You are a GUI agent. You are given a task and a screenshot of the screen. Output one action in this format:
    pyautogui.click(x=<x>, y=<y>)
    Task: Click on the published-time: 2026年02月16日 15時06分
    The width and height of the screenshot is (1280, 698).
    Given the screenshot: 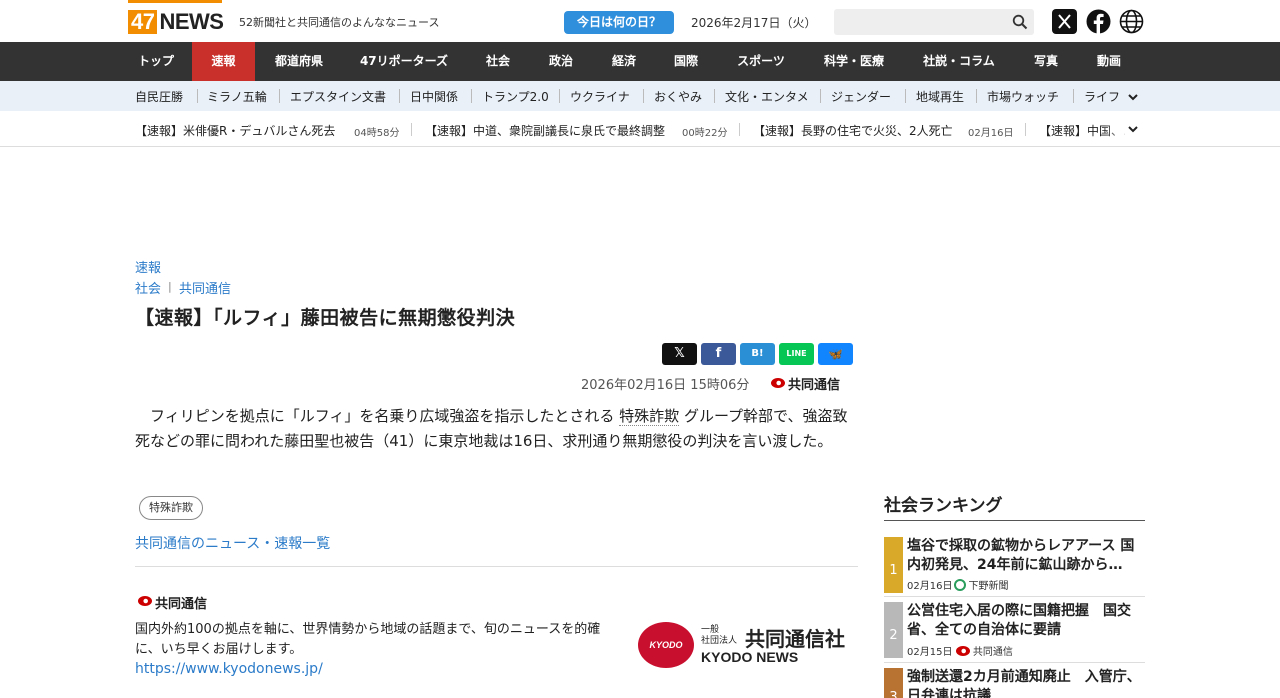 What is the action you would take?
    pyautogui.click(x=665, y=385)
    